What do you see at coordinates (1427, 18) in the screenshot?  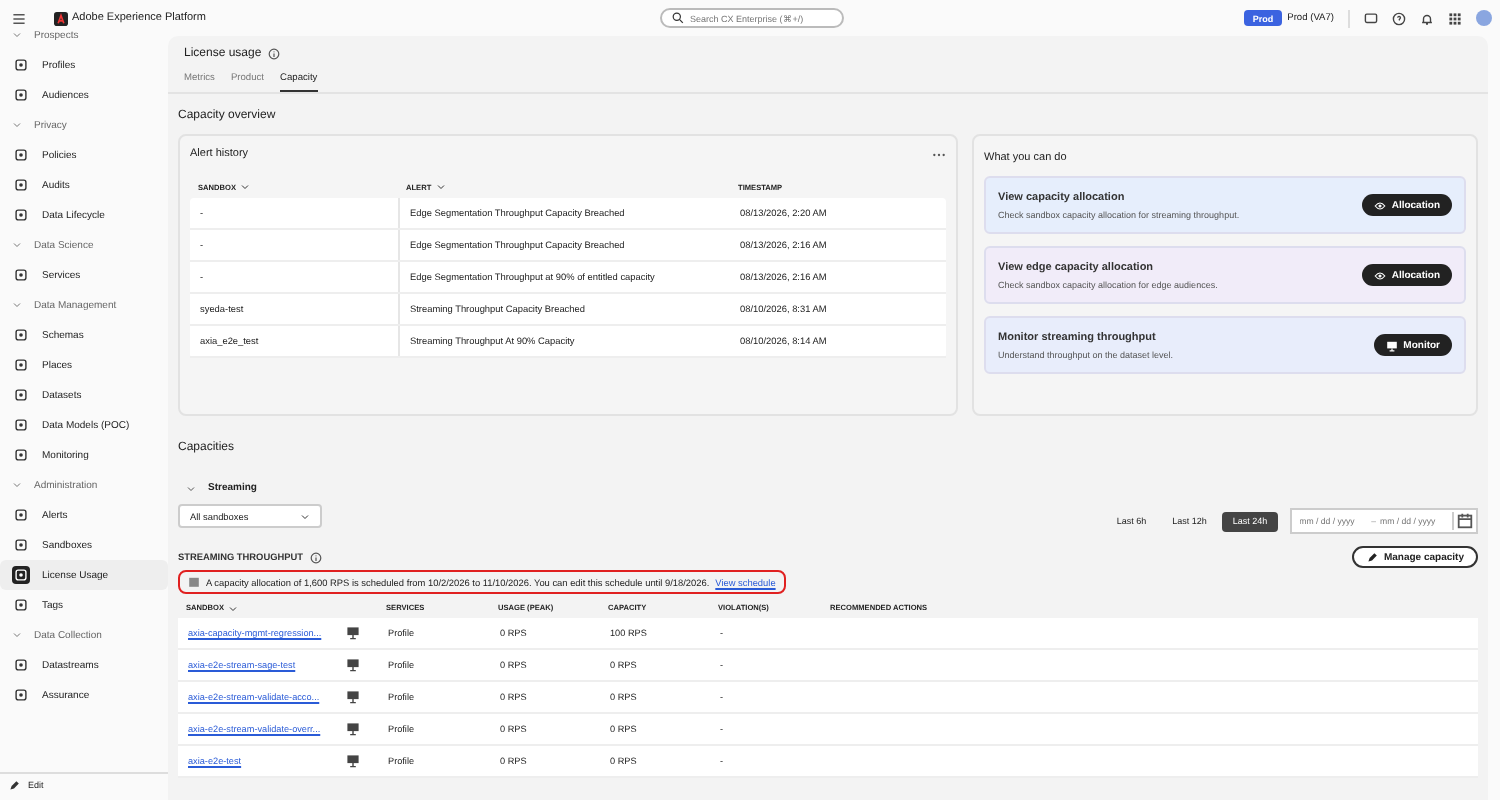 I see `notification-icon` at bounding box center [1427, 18].